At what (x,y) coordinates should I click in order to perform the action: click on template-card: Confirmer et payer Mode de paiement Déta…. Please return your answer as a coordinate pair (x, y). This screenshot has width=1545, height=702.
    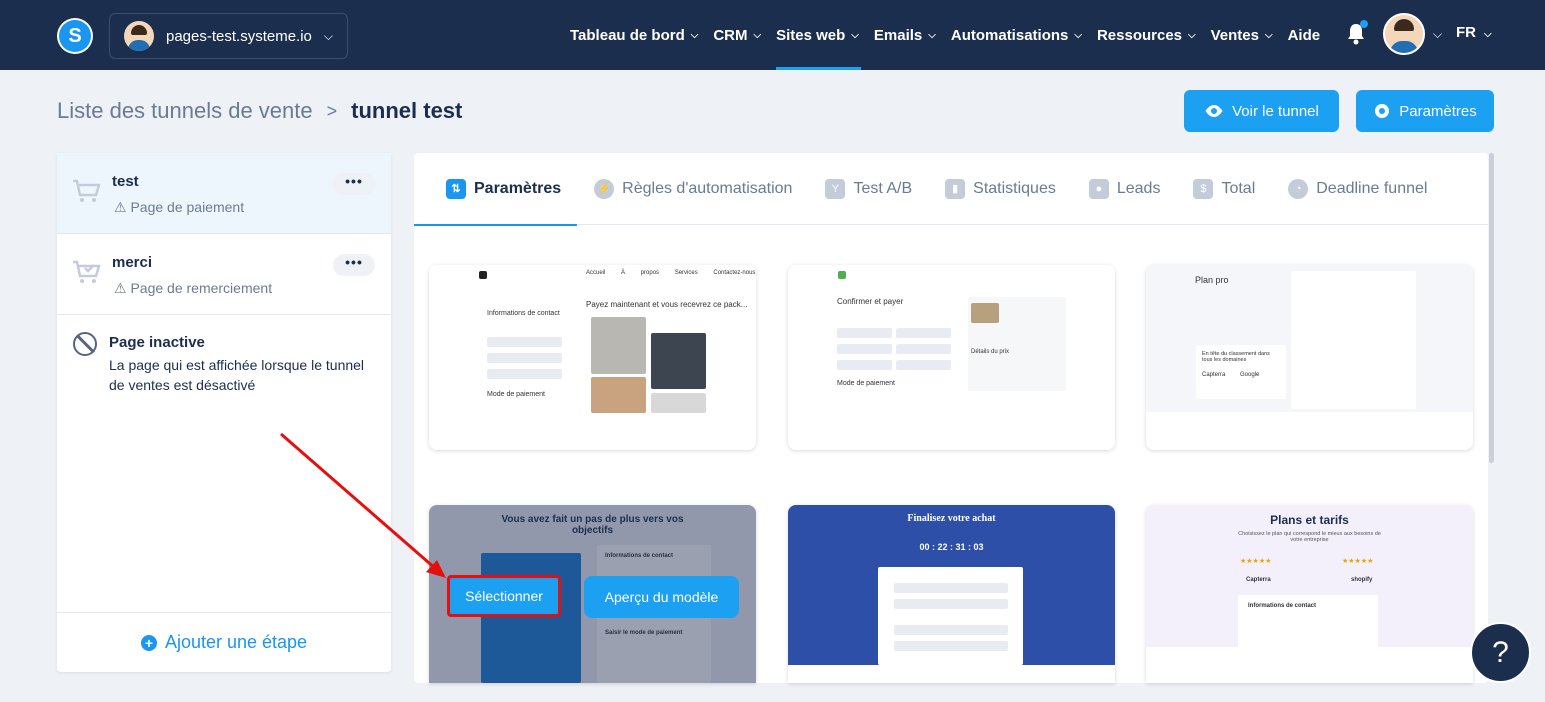
    Looking at the image, I should click on (951, 357).